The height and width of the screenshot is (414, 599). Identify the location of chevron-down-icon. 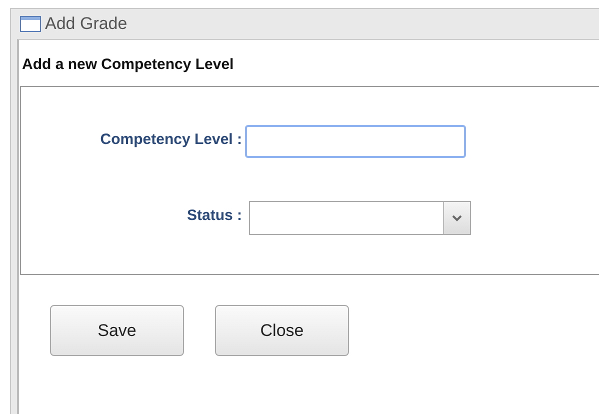
(457, 218).